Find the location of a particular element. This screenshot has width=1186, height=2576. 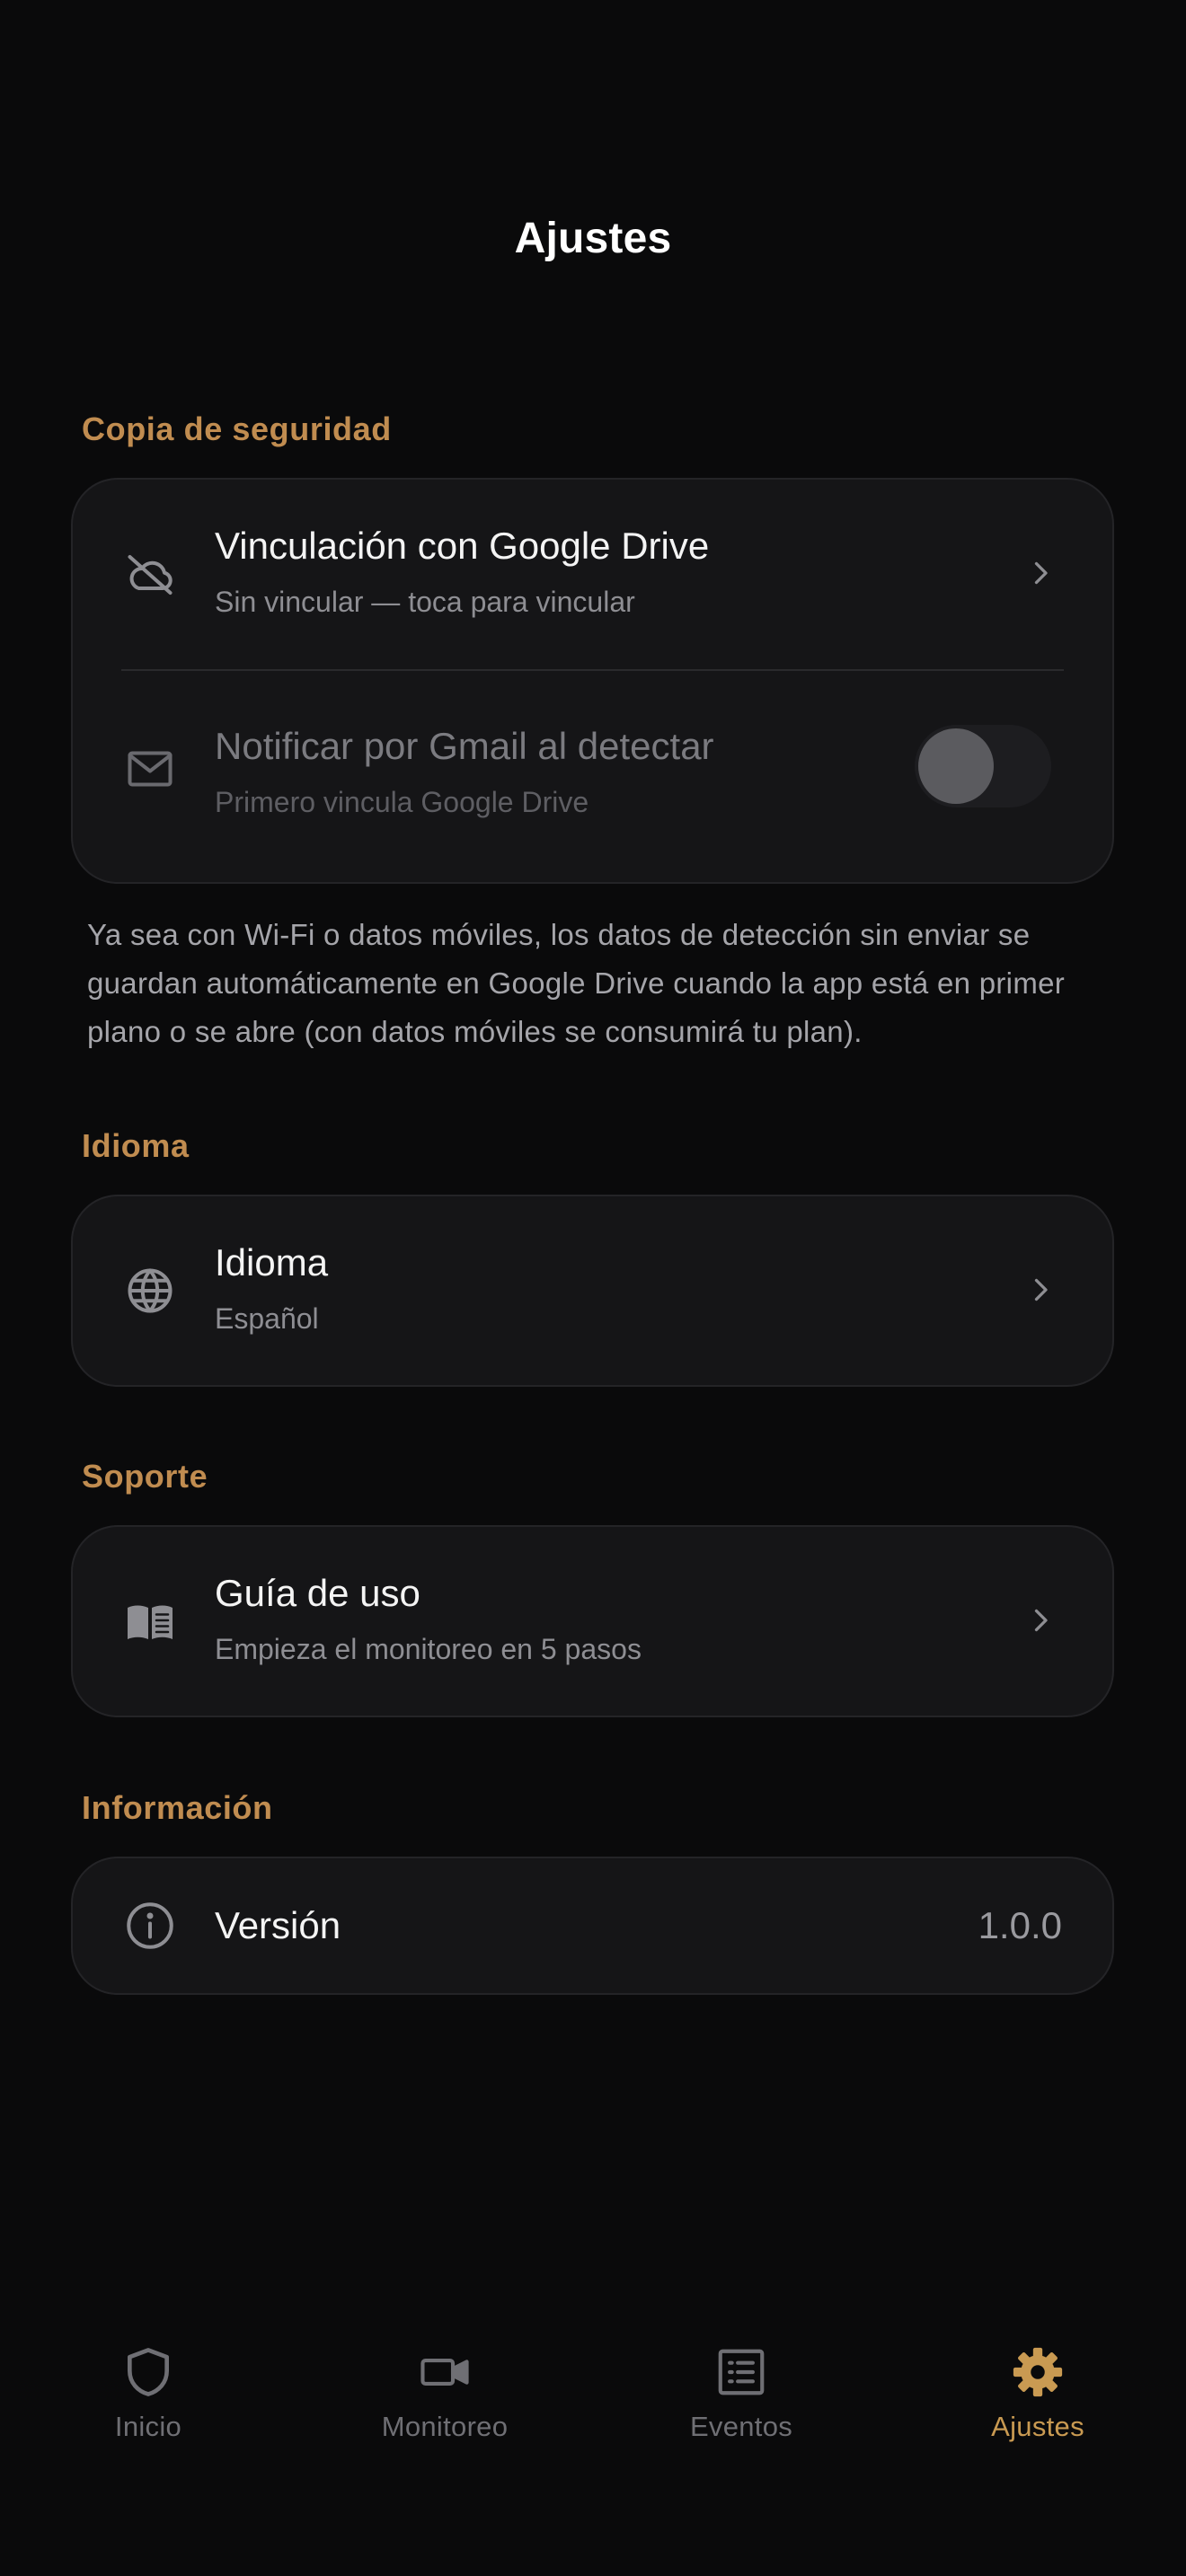

version-row: Versión 1.0.0 is located at coordinates (592, 1925).